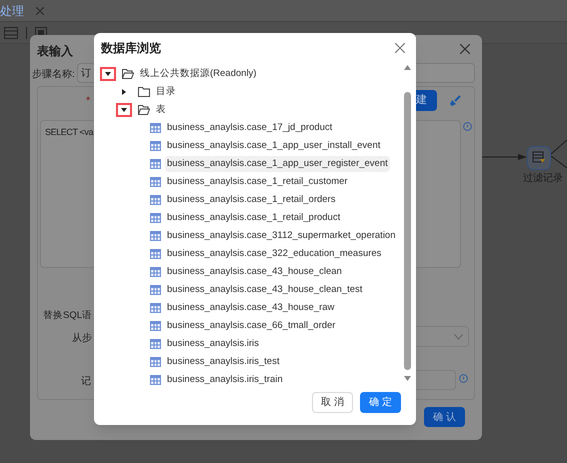 This screenshot has height=463, width=567. I want to click on scroll-down-icon, so click(407, 378).